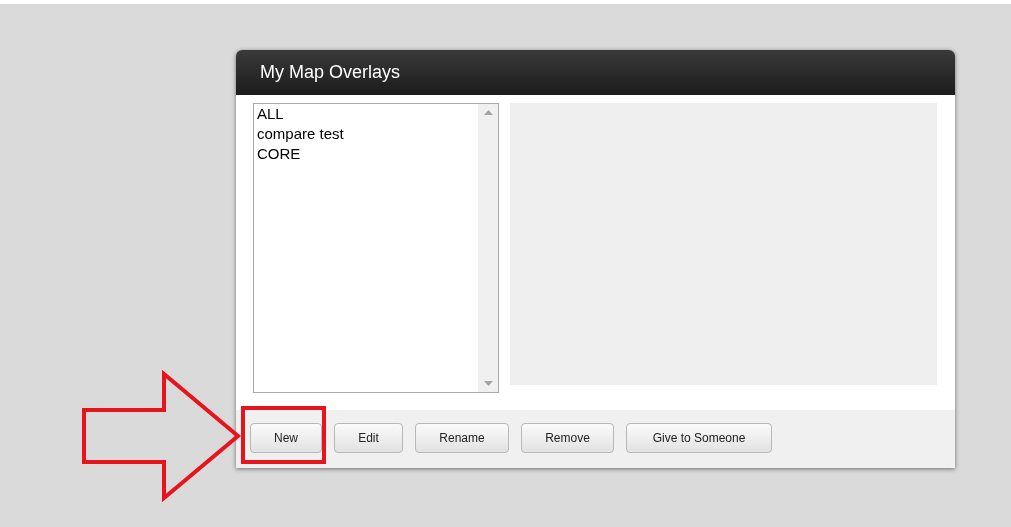 The height and width of the screenshot is (527, 1011). I want to click on action-button: Give to Someone, so click(699, 438).